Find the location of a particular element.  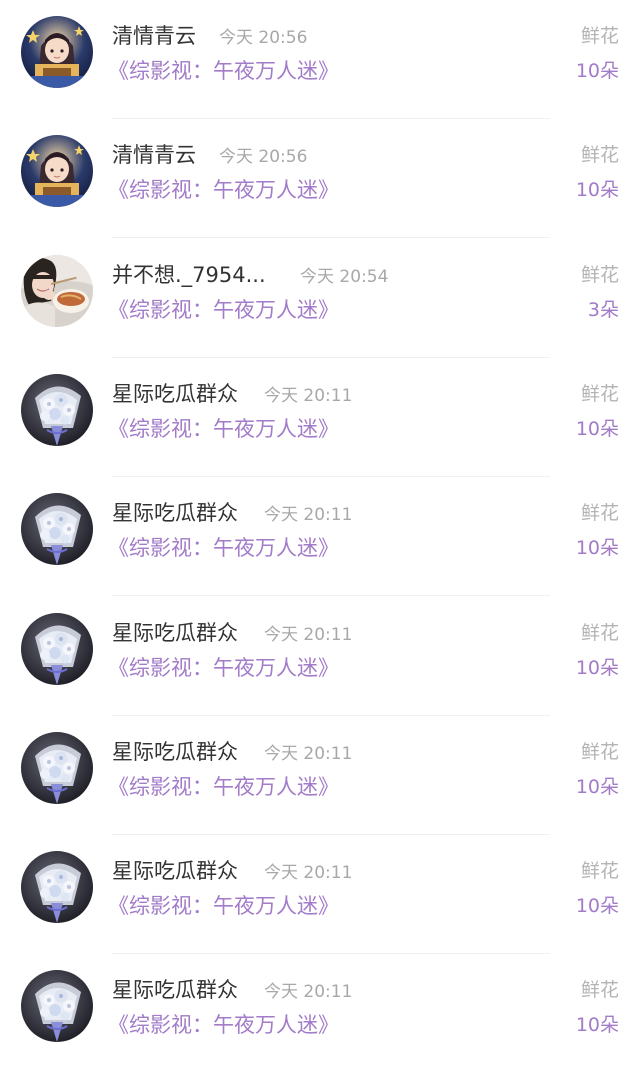

gift-time: 今天 20:54 is located at coordinates (344, 276).